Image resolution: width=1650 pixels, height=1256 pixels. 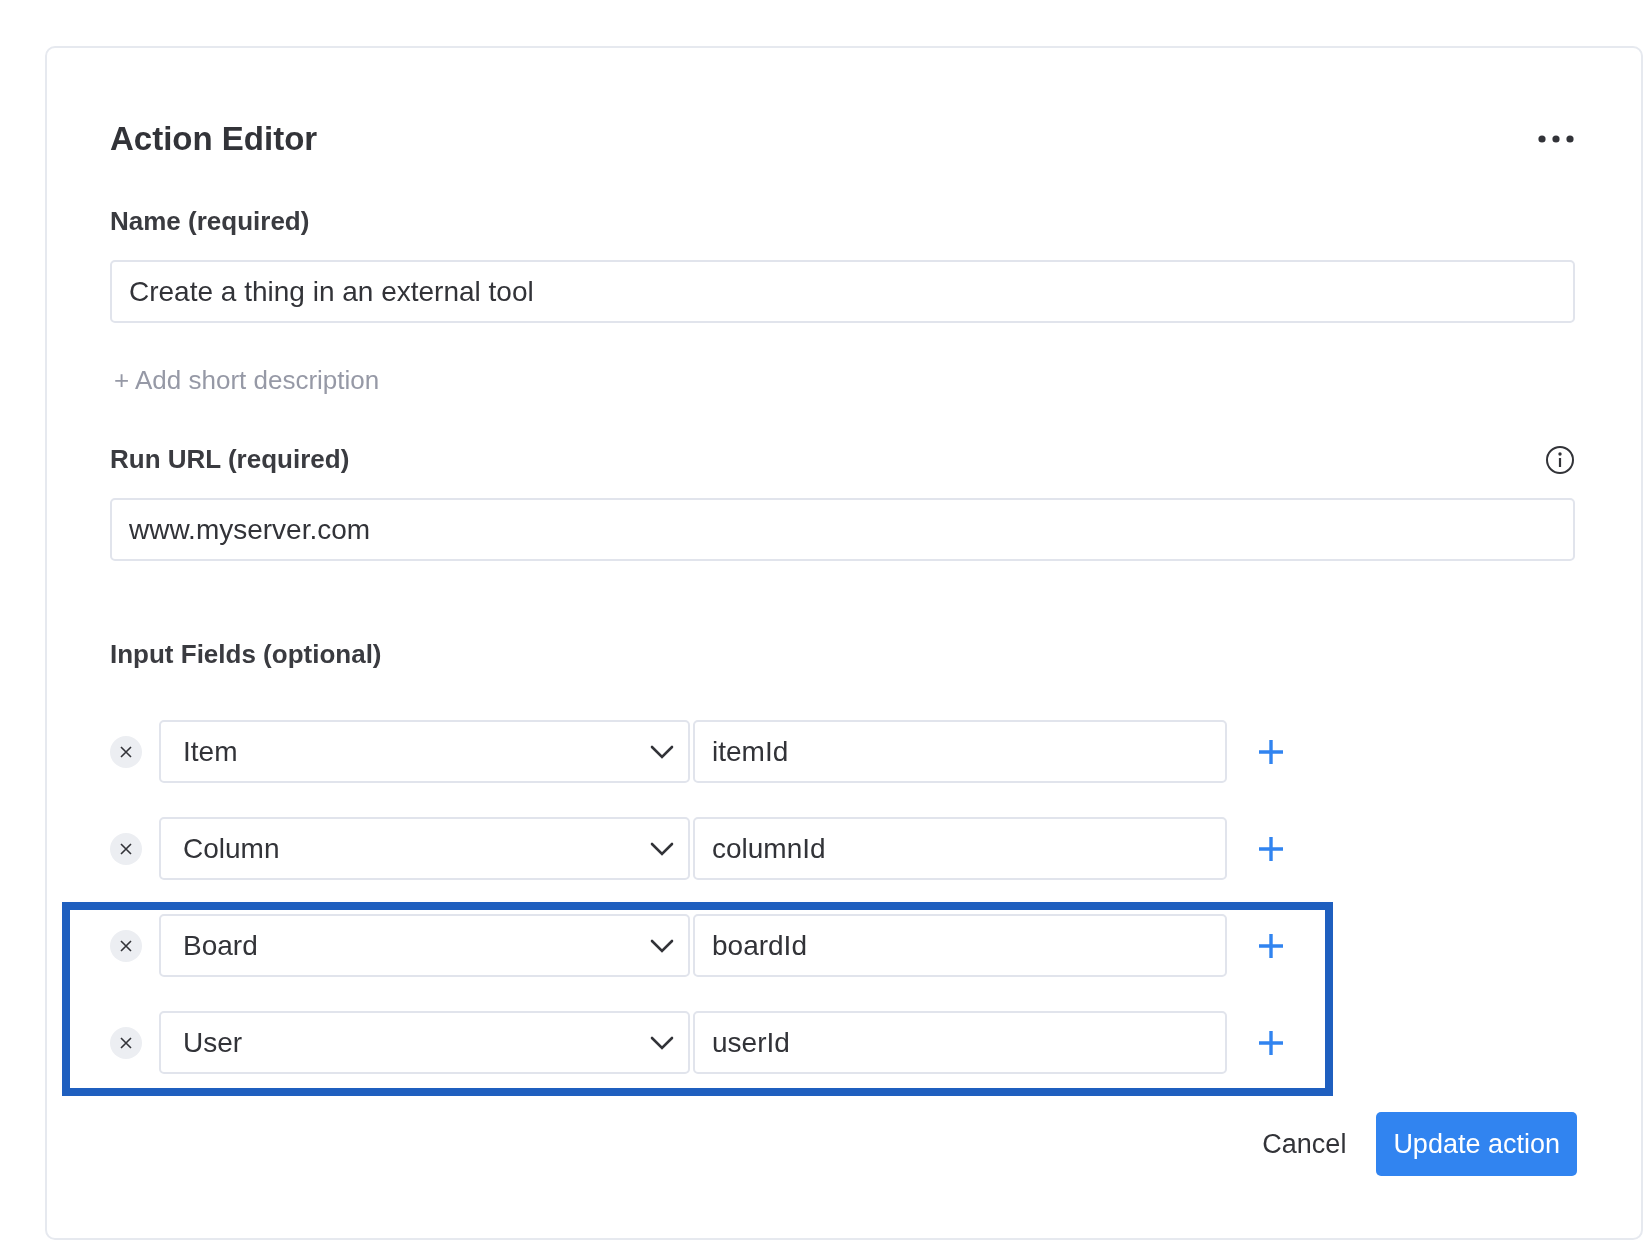 What do you see at coordinates (960, 1042) in the screenshot?
I see `key-input-field: userId` at bounding box center [960, 1042].